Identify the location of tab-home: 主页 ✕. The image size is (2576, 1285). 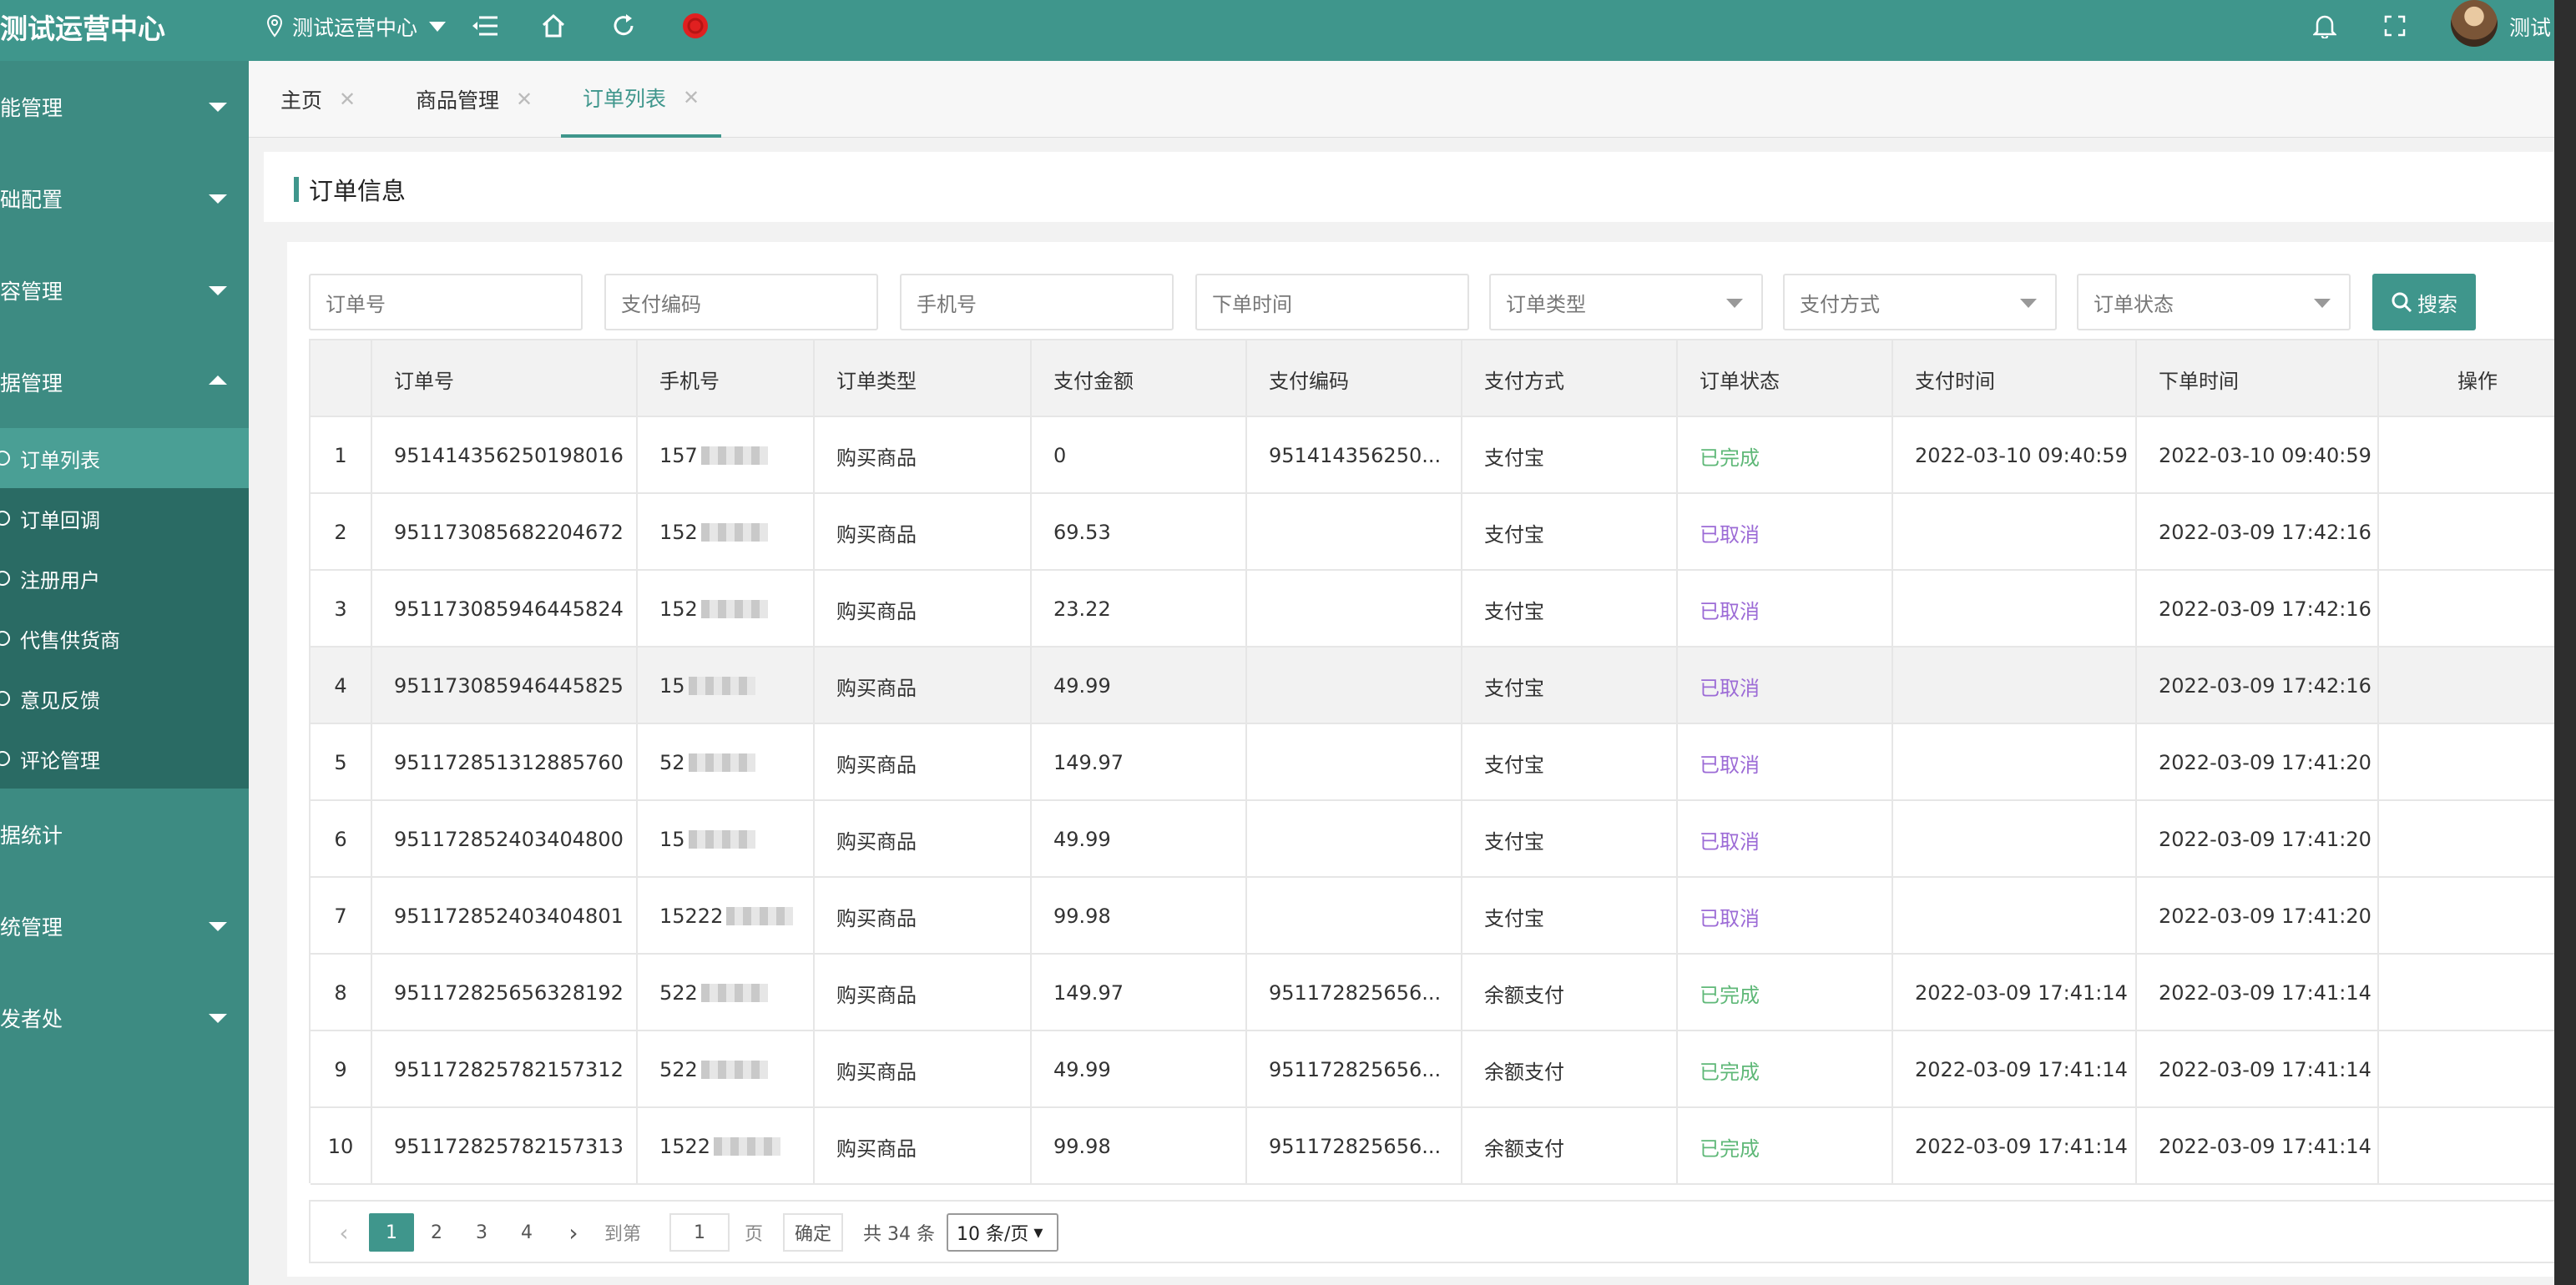
(318, 99).